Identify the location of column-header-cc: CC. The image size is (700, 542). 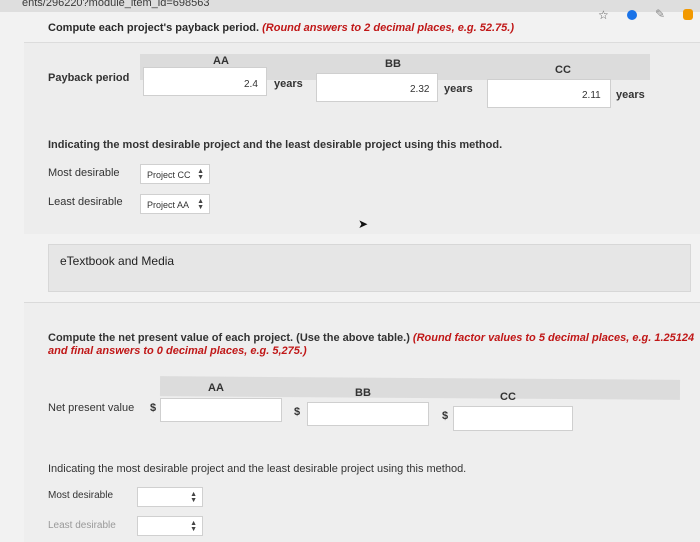
(563, 70).